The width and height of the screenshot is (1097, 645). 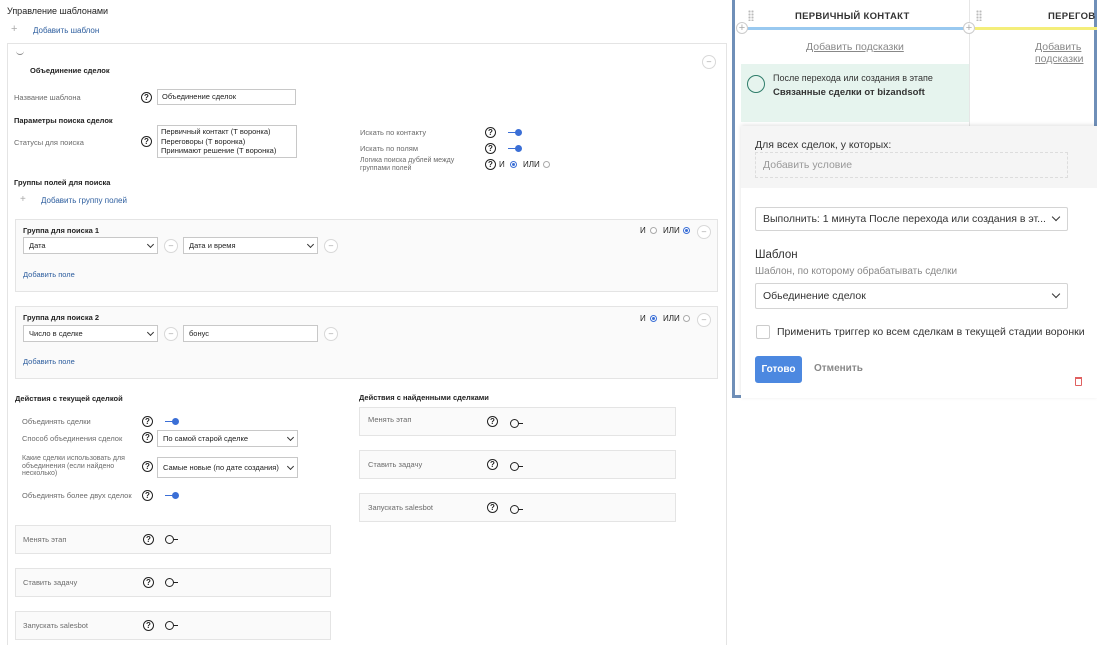 I want to click on found-actions-heading: Действия с найденными сделками, so click(x=424, y=397).